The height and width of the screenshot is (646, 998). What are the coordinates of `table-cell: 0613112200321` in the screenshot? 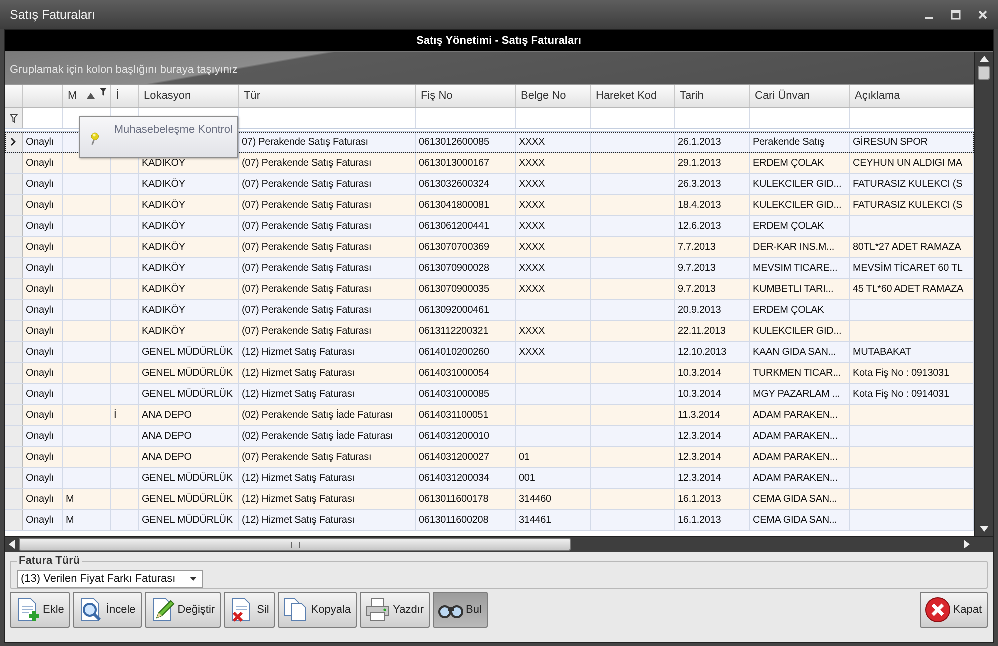 It's located at (454, 331).